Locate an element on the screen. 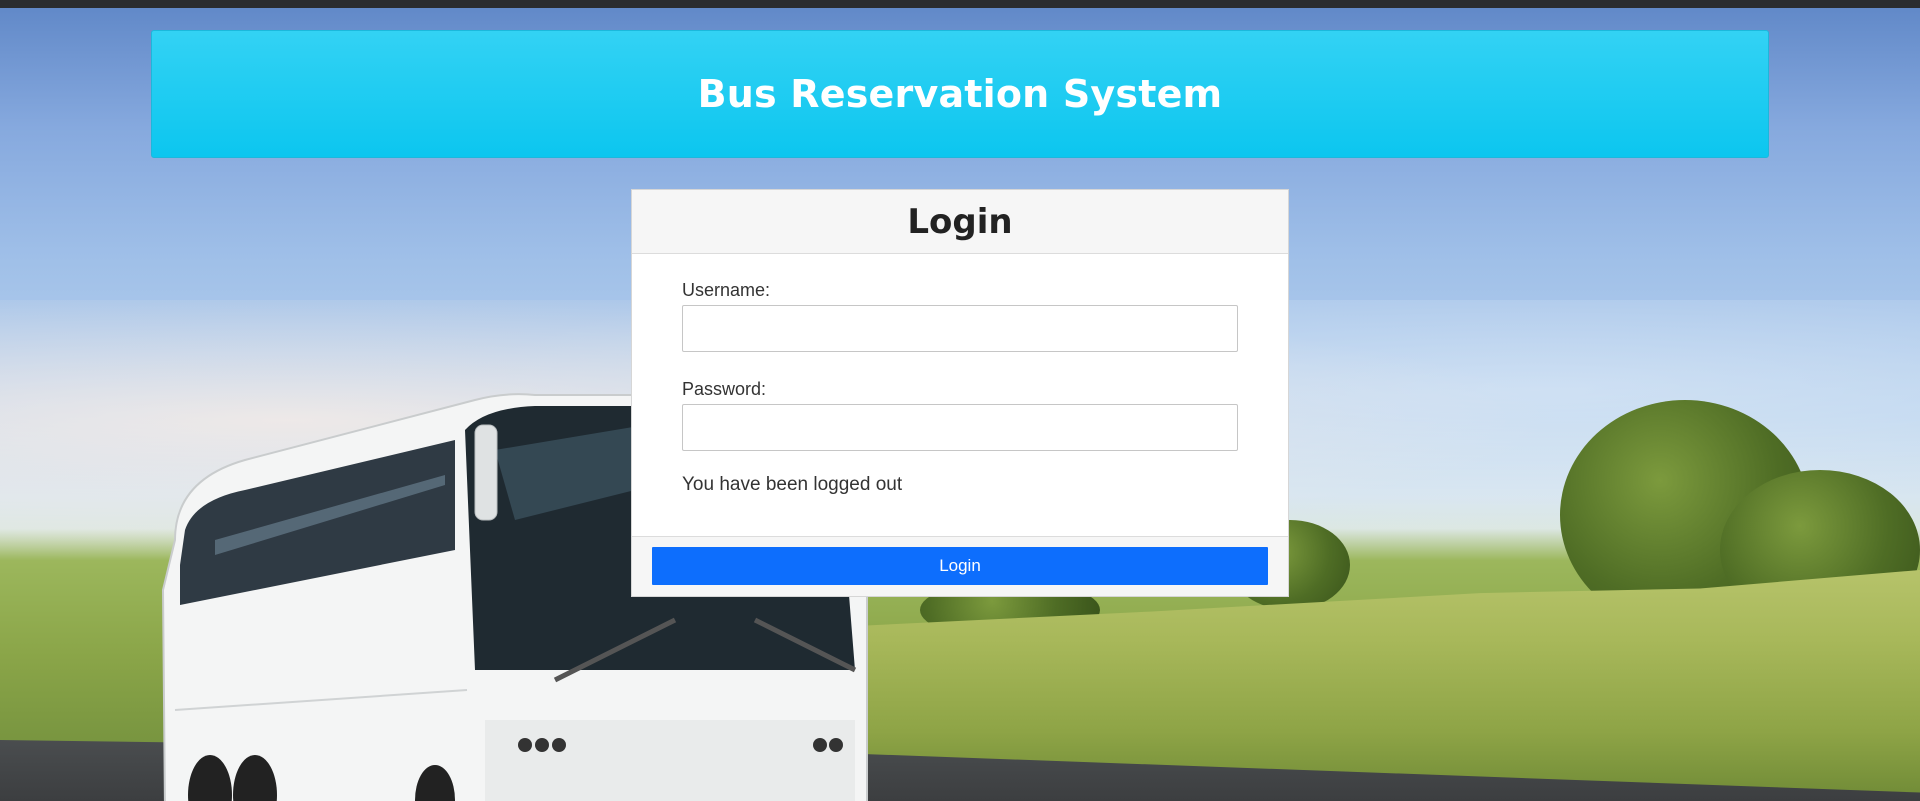 The height and width of the screenshot is (801, 1920). login-card-footer: Login is located at coordinates (960, 566).